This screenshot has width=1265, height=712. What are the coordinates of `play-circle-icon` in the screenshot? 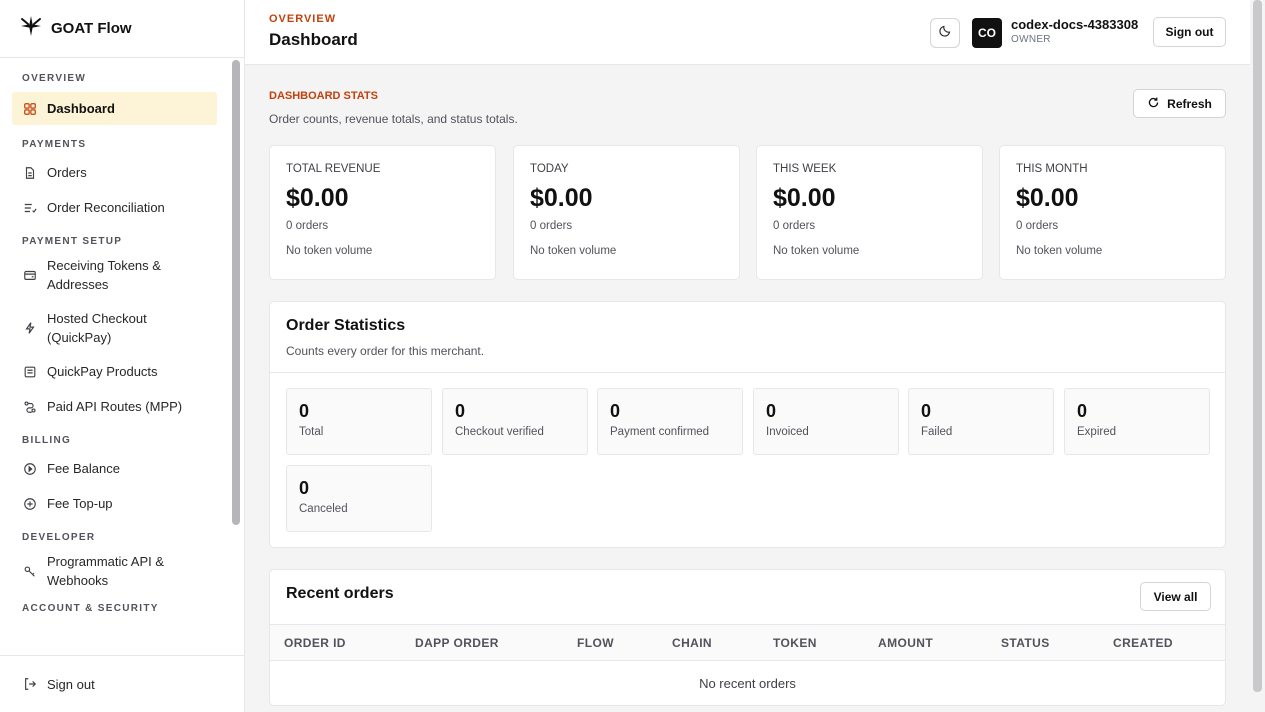 It's located at (30, 469).